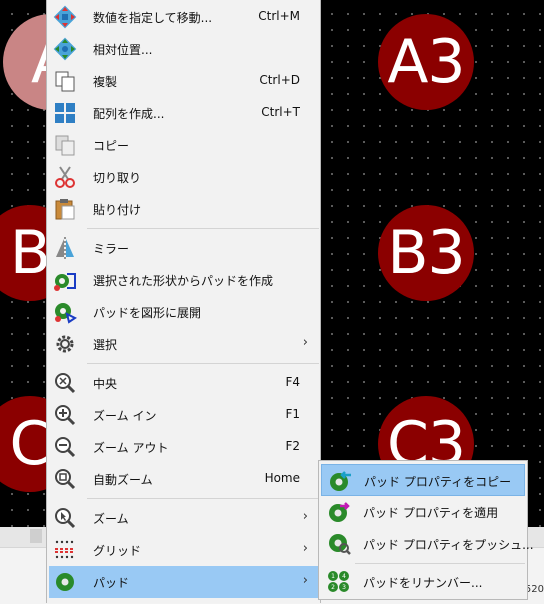  I want to click on duplicate-icon, so click(65, 81).